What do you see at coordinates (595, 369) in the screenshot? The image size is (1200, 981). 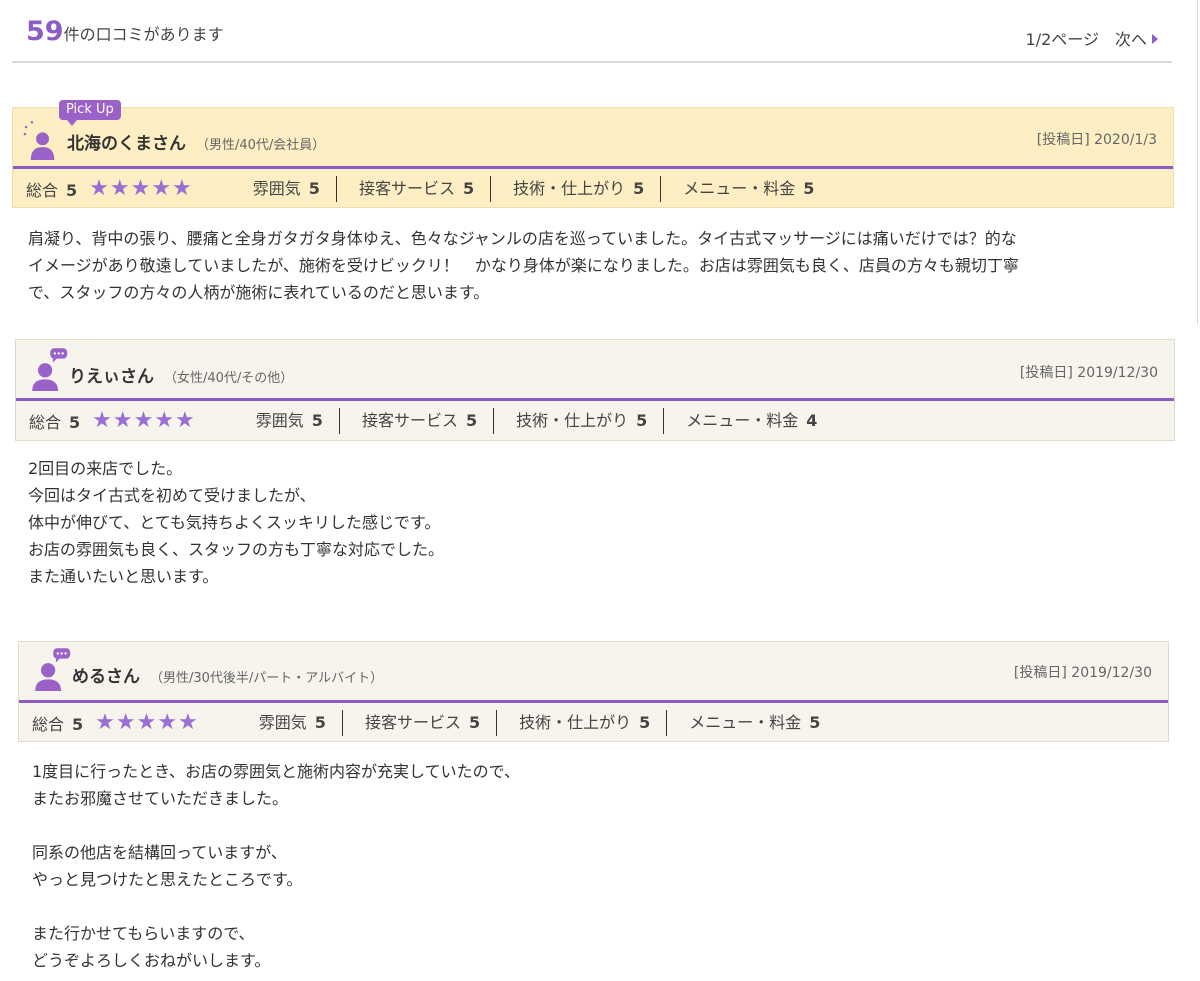 I see `reviewer-row: りえぃさん （女性/40代/その他） [投稿日] 2019/12/30` at bounding box center [595, 369].